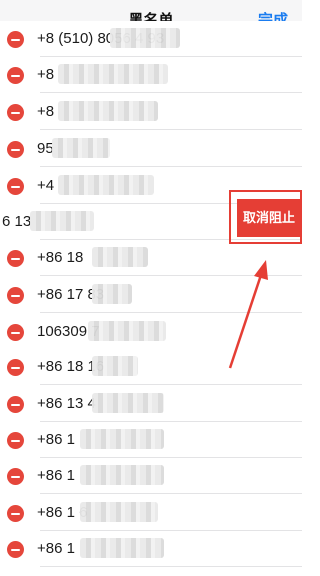 Image resolution: width=320 pixels, height=576 pixels. I want to click on list-item: 106309 7, so click(151, 332).